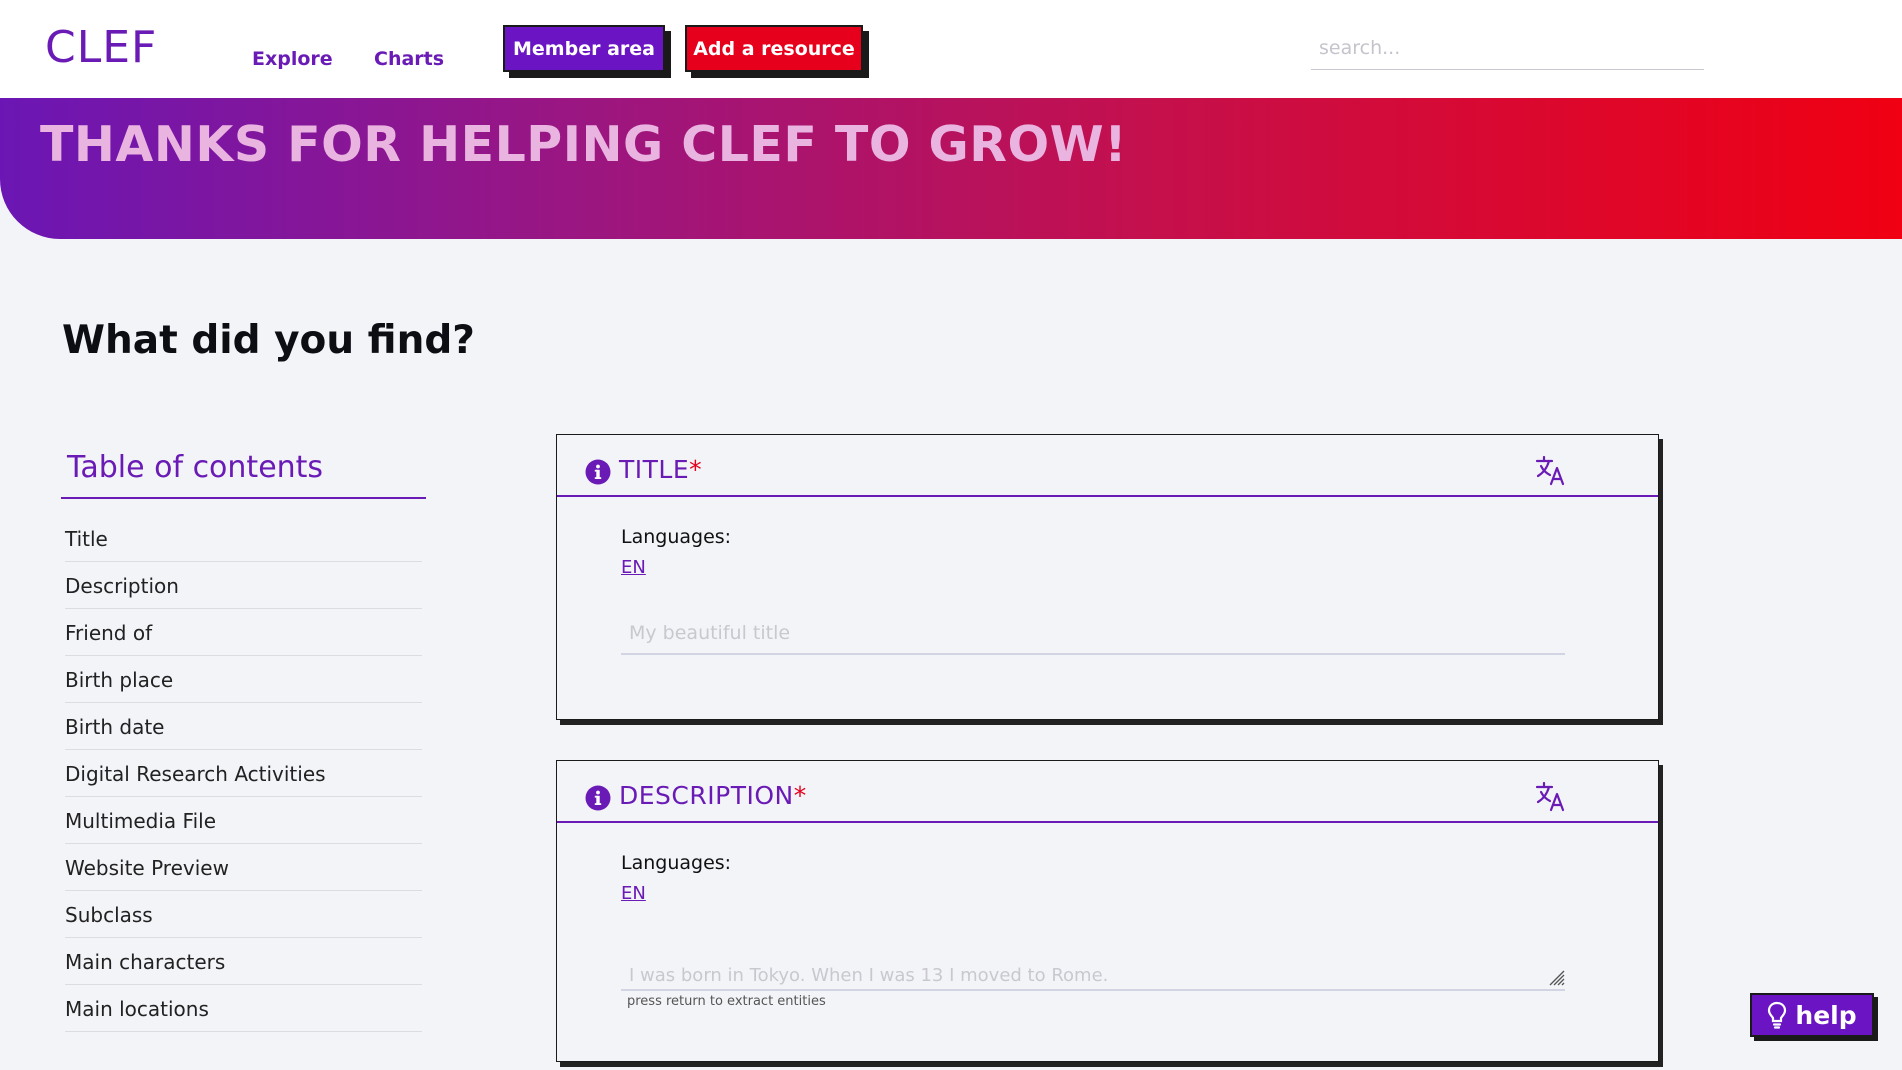  What do you see at coordinates (243, 586) in the screenshot?
I see `toc-item-description: Description` at bounding box center [243, 586].